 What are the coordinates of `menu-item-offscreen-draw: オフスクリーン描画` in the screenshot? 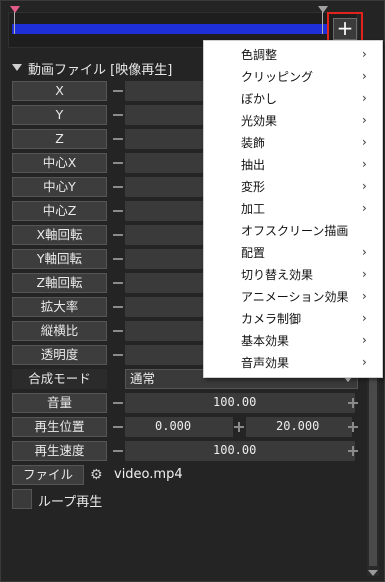 It's located at (293, 230).